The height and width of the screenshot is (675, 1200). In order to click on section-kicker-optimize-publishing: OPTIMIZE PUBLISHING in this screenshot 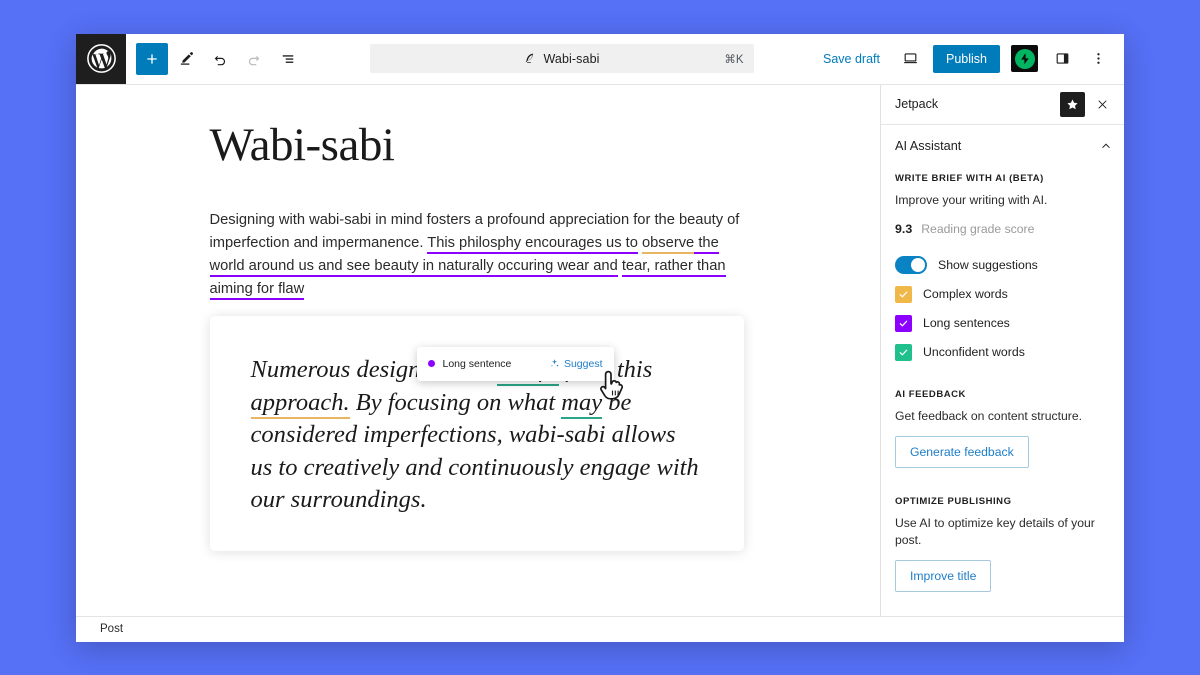, I will do `click(953, 501)`.